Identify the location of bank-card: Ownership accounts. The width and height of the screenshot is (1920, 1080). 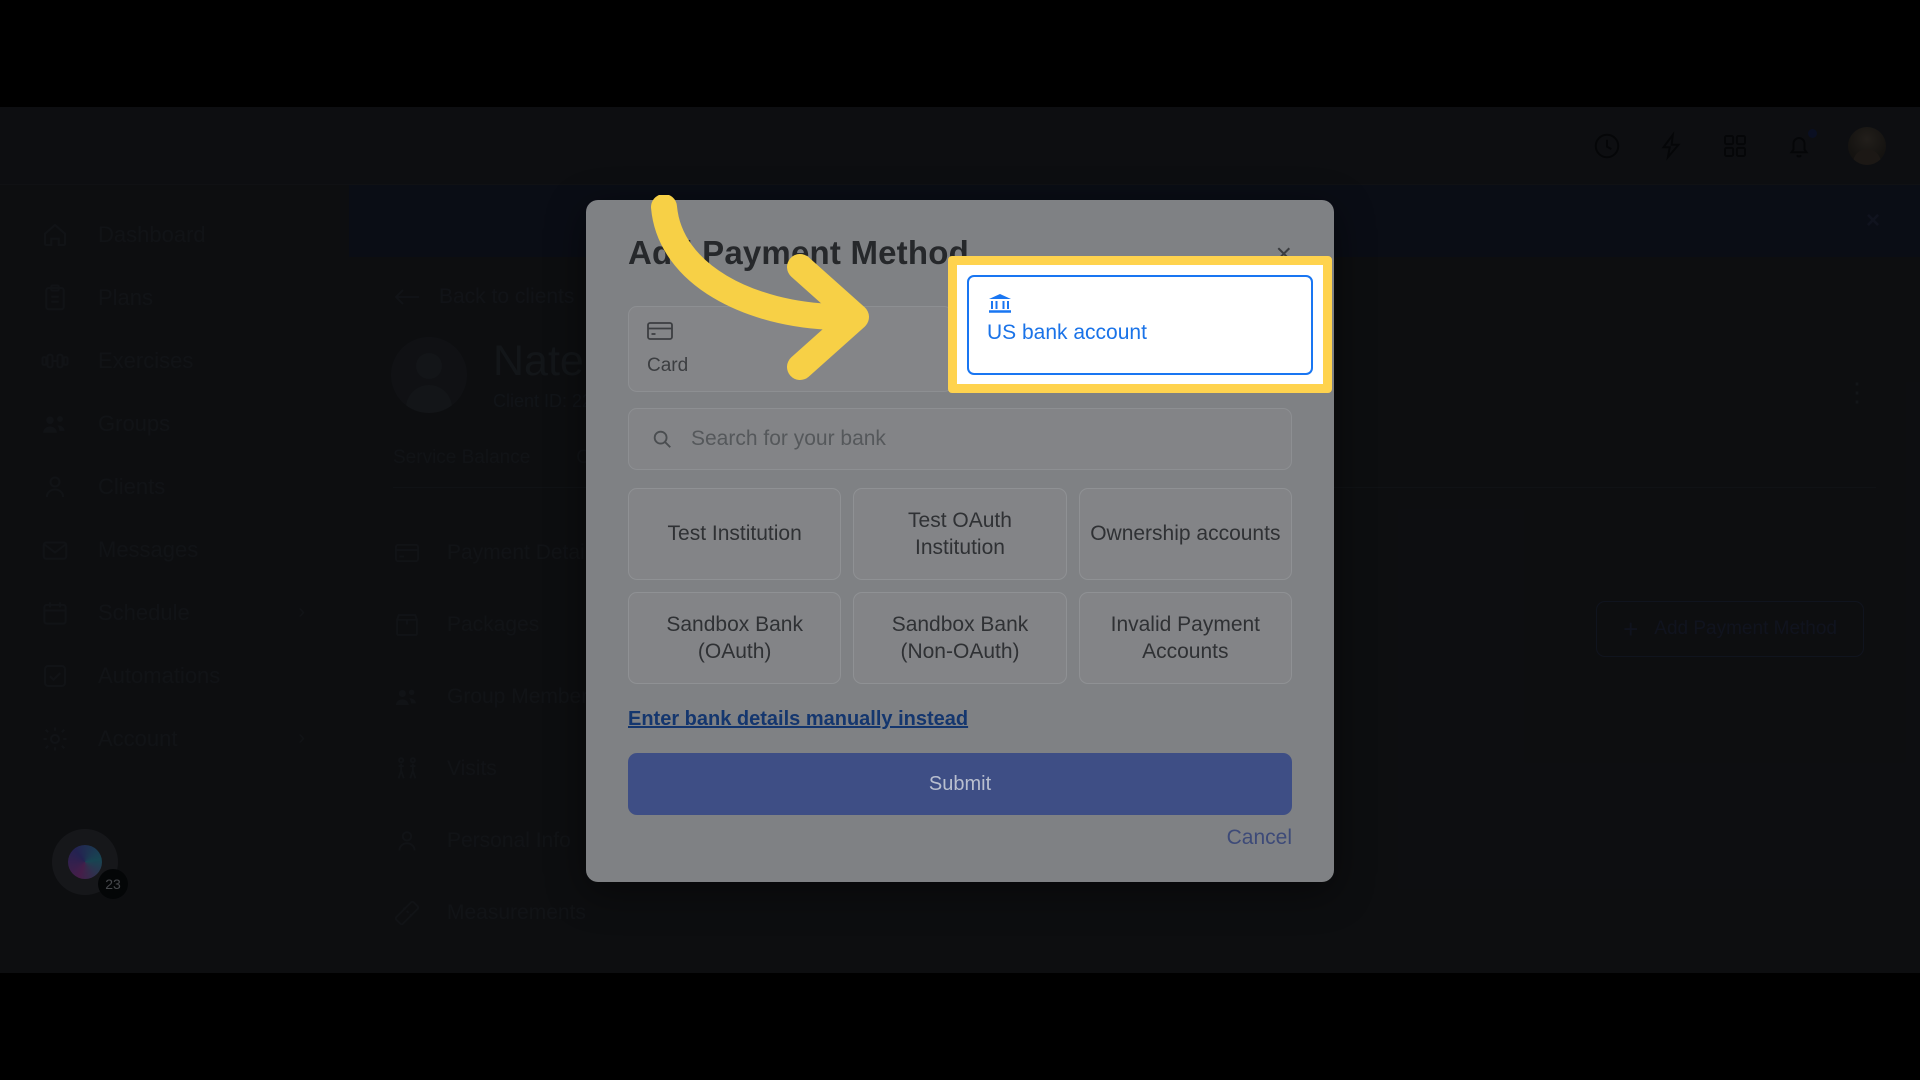
(1185, 534).